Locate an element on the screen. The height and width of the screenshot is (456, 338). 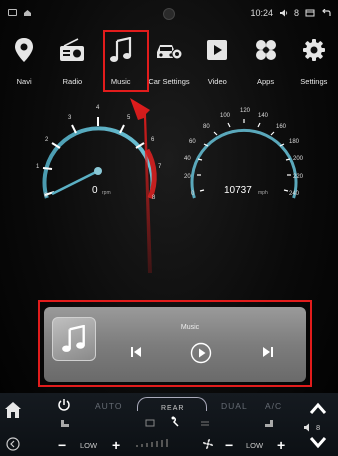
multiwindow-icon is located at coordinates (310, 13).